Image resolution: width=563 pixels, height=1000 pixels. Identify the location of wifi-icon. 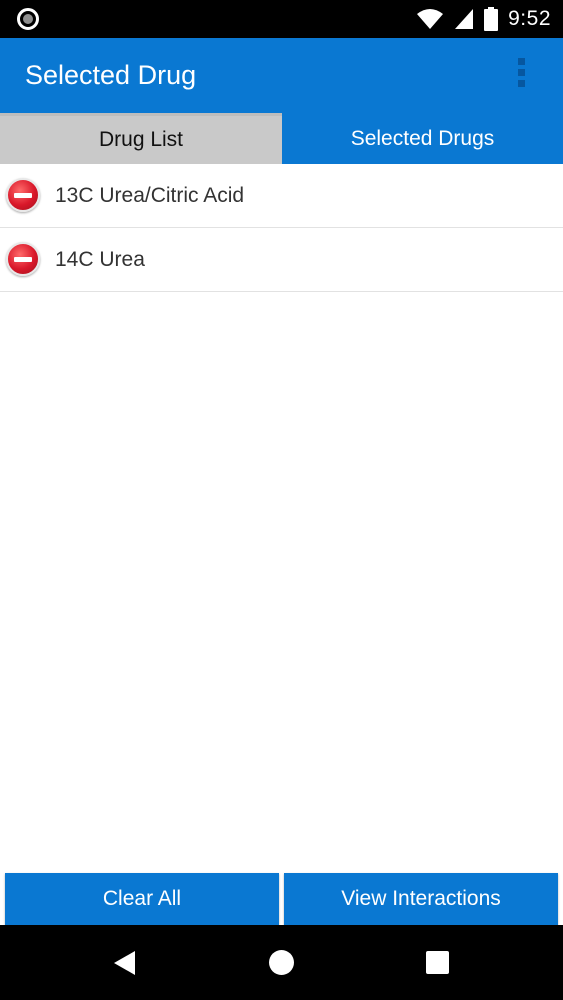
(430, 19).